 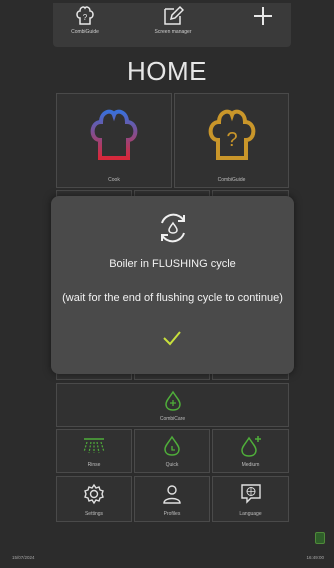 I want to click on settings-tile: Settings, so click(x=94, y=499).